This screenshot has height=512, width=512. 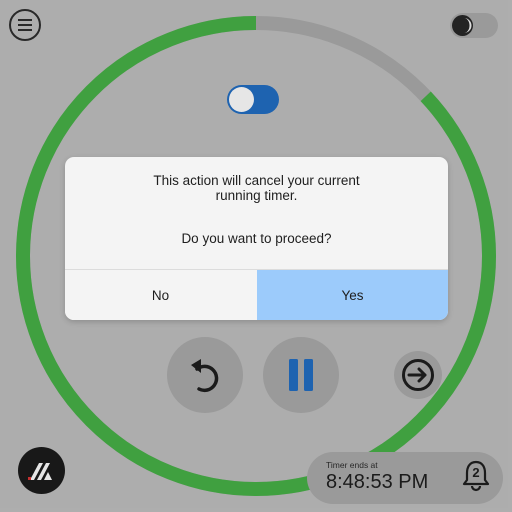 What do you see at coordinates (160, 295) in the screenshot?
I see `no-button: No` at bounding box center [160, 295].